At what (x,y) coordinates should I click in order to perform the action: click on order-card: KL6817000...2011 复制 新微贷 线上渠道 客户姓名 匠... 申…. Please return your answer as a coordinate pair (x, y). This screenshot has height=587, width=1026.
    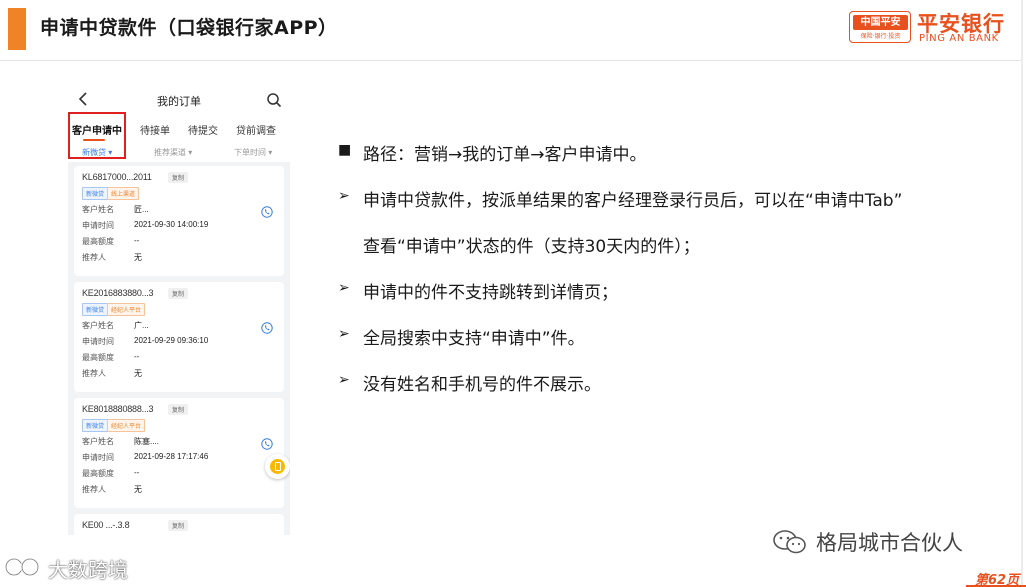
    Looking at the image, I should click on (179, 221).